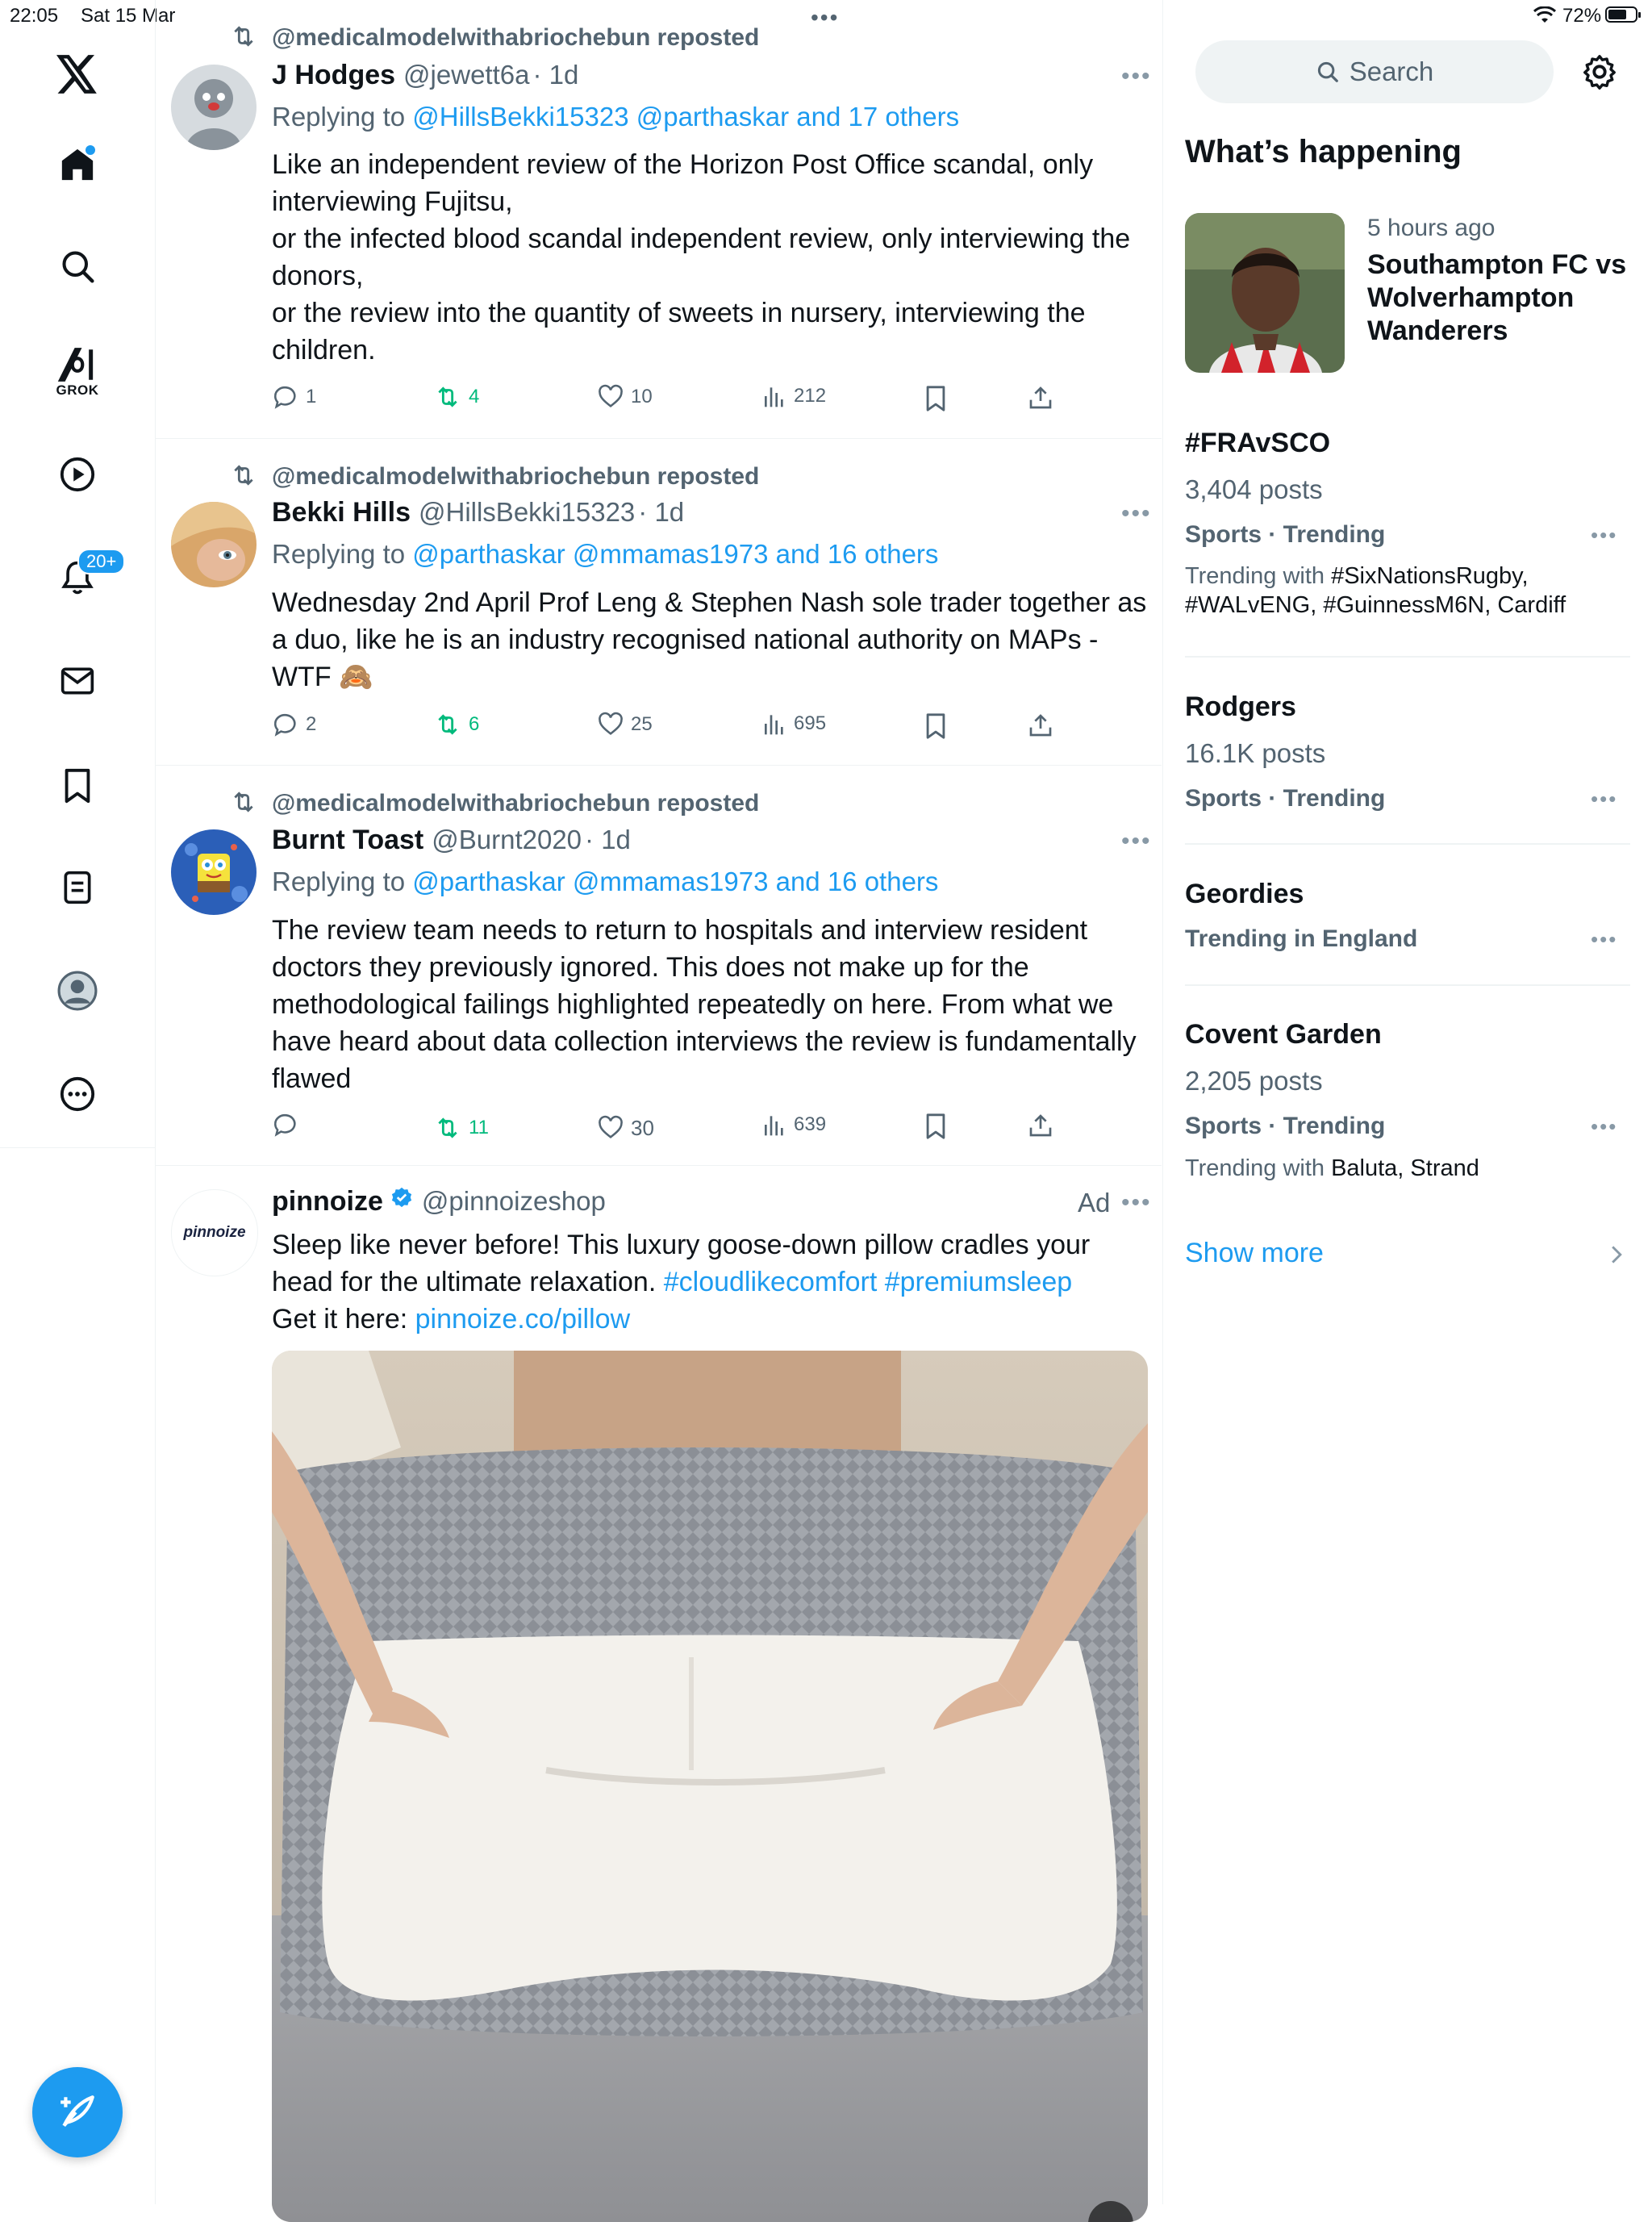  I want to click on author-handle: @HillsBekki15323, so click(527, 512).